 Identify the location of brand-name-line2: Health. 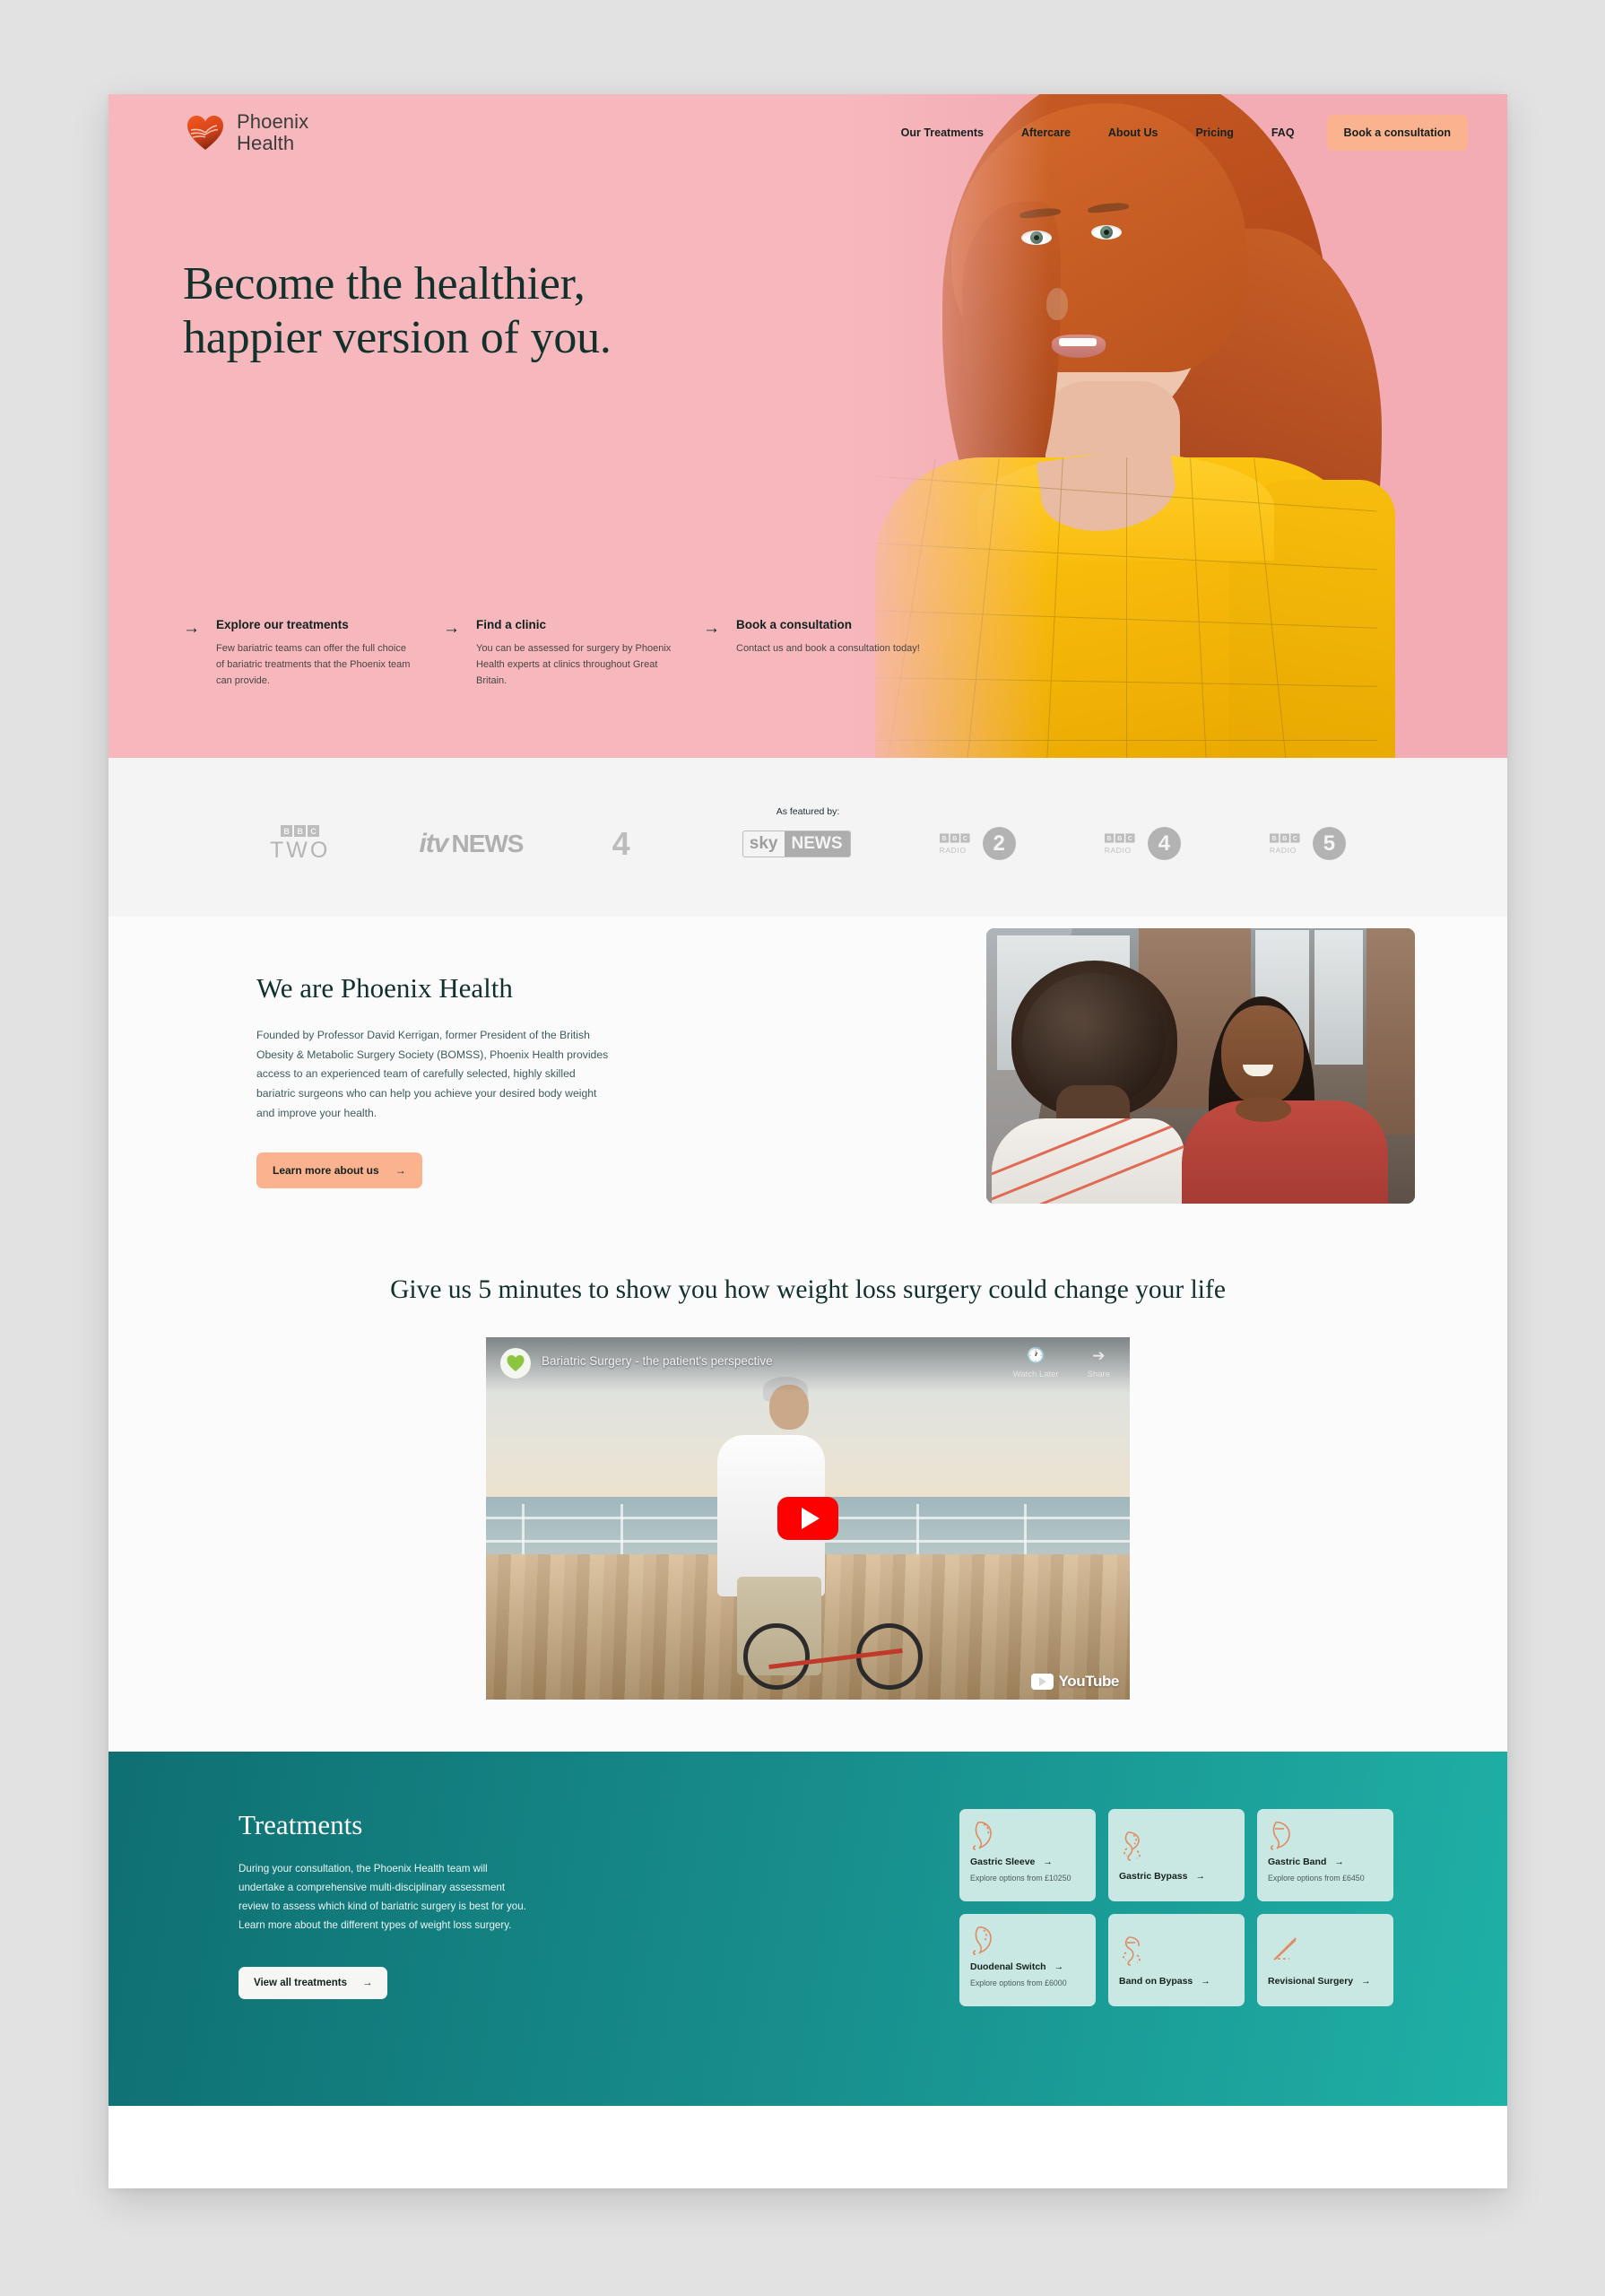
(266, 143).